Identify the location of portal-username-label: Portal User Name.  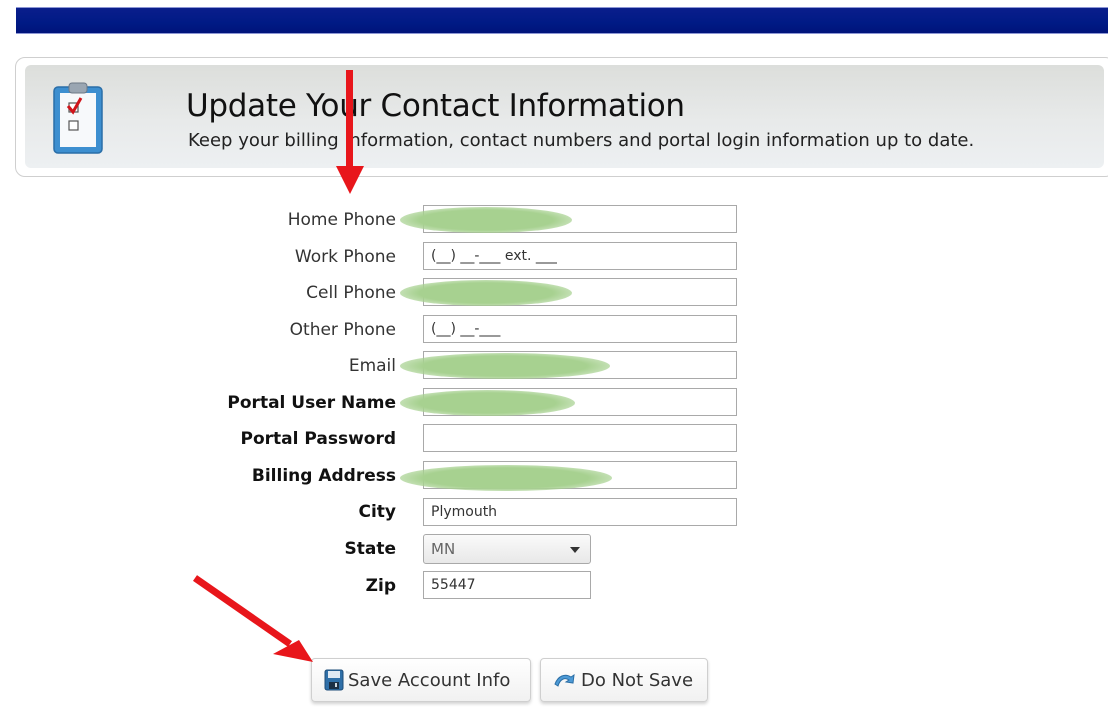
(311, 403).